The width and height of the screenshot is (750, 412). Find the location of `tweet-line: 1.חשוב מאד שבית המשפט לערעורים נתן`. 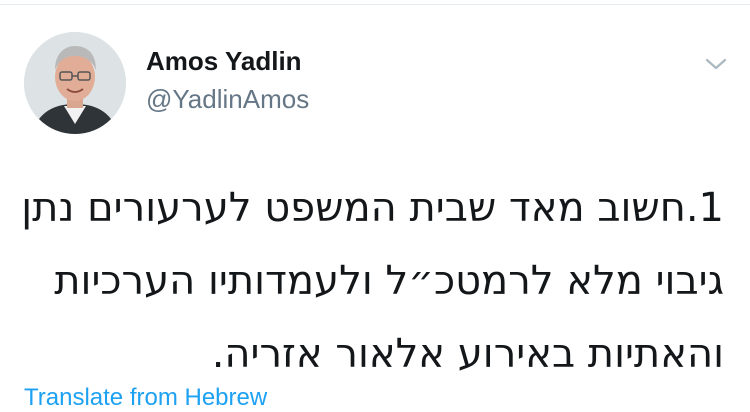

tweet-line: 1.חשוב מאד שבית המשפט לערעורים נתן is located at coordinates (372, 208).